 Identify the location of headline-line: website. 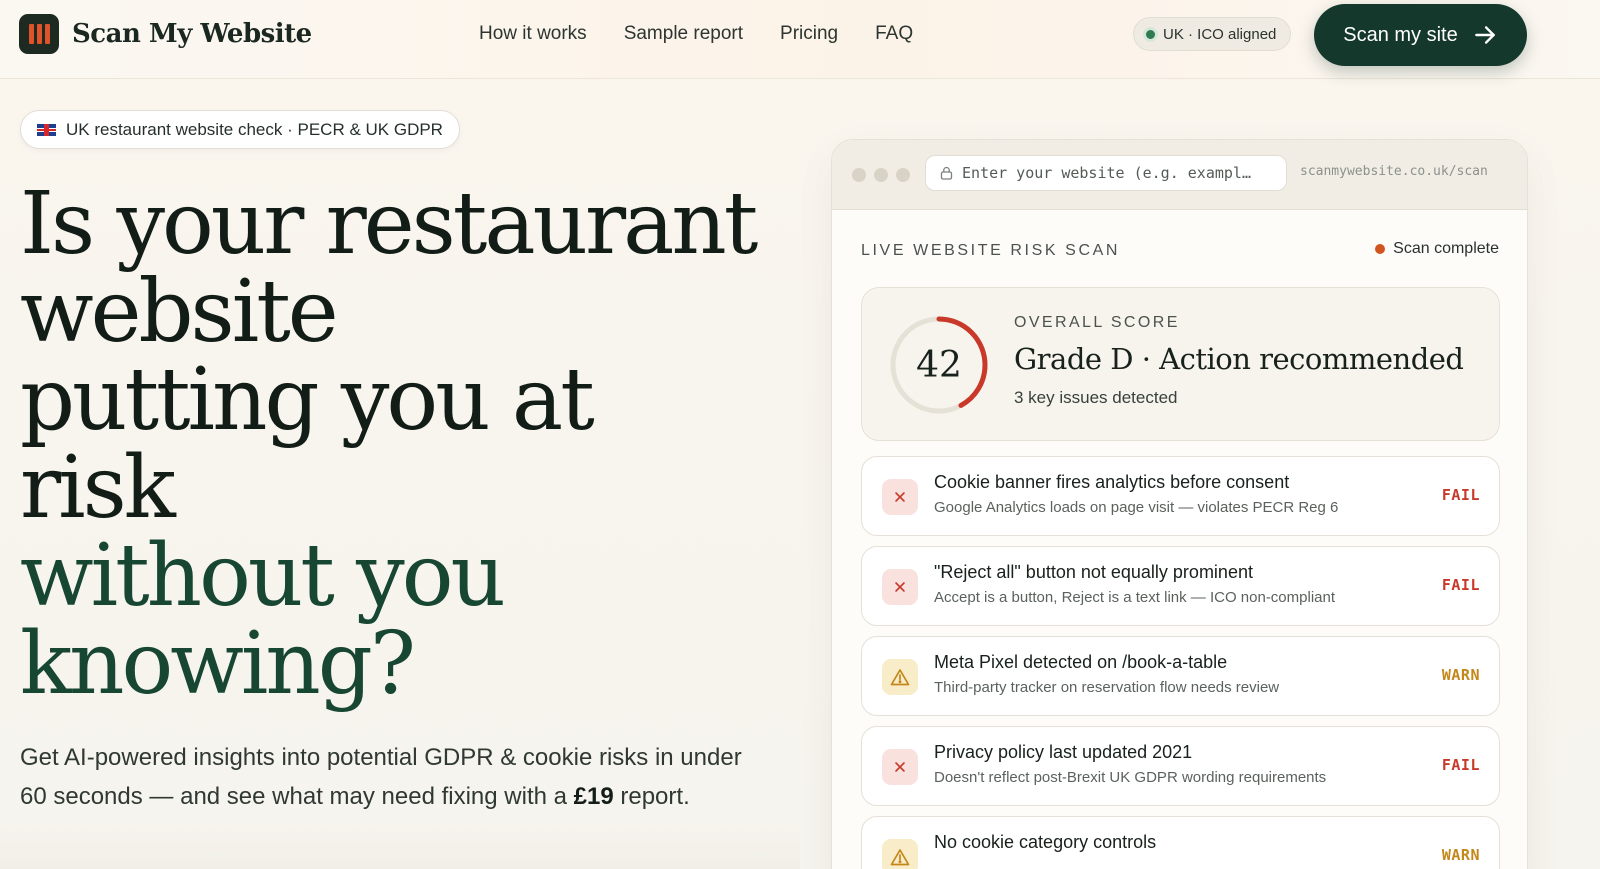
(179, 312).